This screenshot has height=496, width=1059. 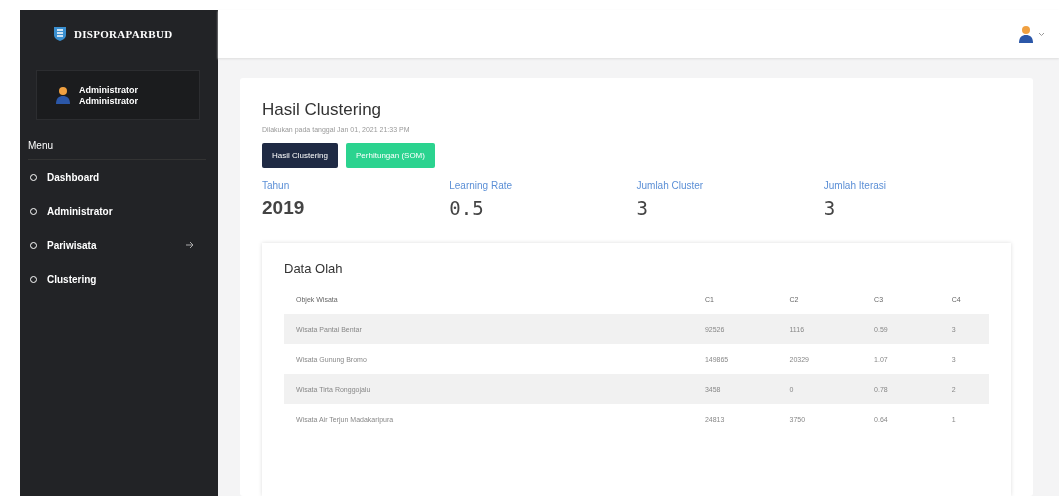 What do you see at coordinates (314, 268) in the screenshot?
I see `table-title: Data Olah` at bounding box center [314, 268].